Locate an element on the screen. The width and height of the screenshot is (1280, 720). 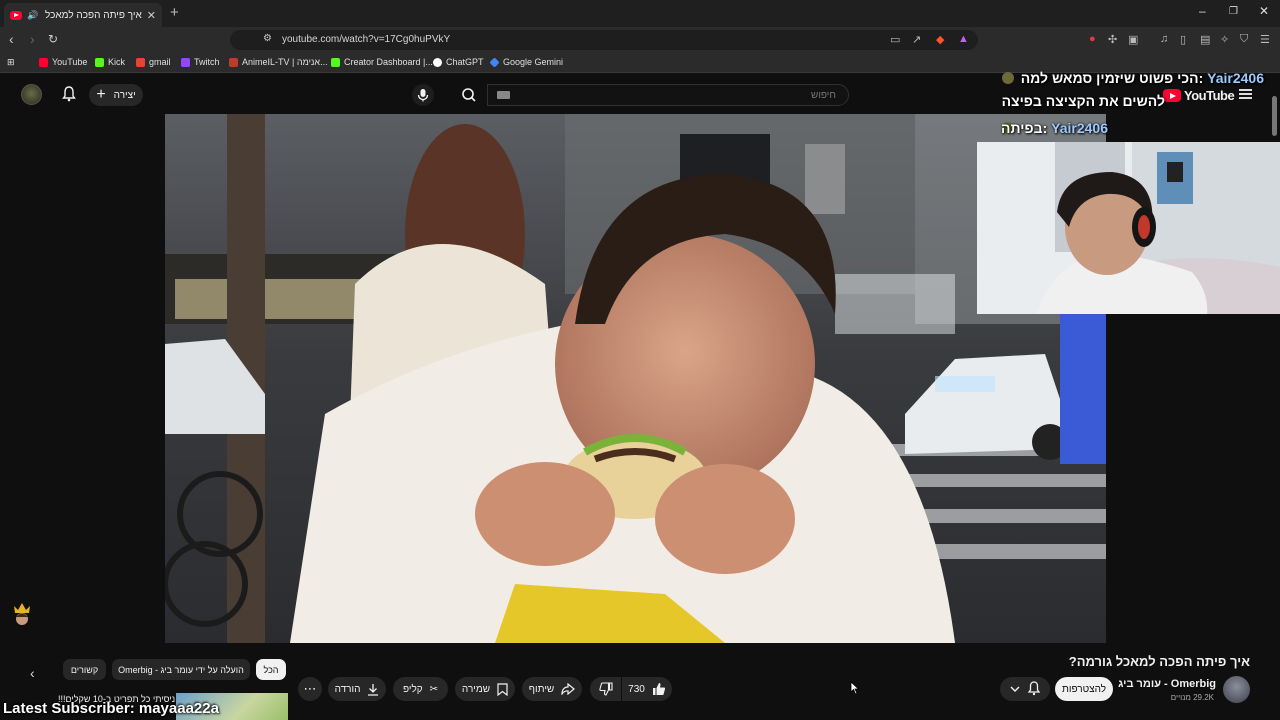
chat-message: Yair2406 :הכי פשוט שיזמין סמאש למה is located at coordinates (1142, 78).